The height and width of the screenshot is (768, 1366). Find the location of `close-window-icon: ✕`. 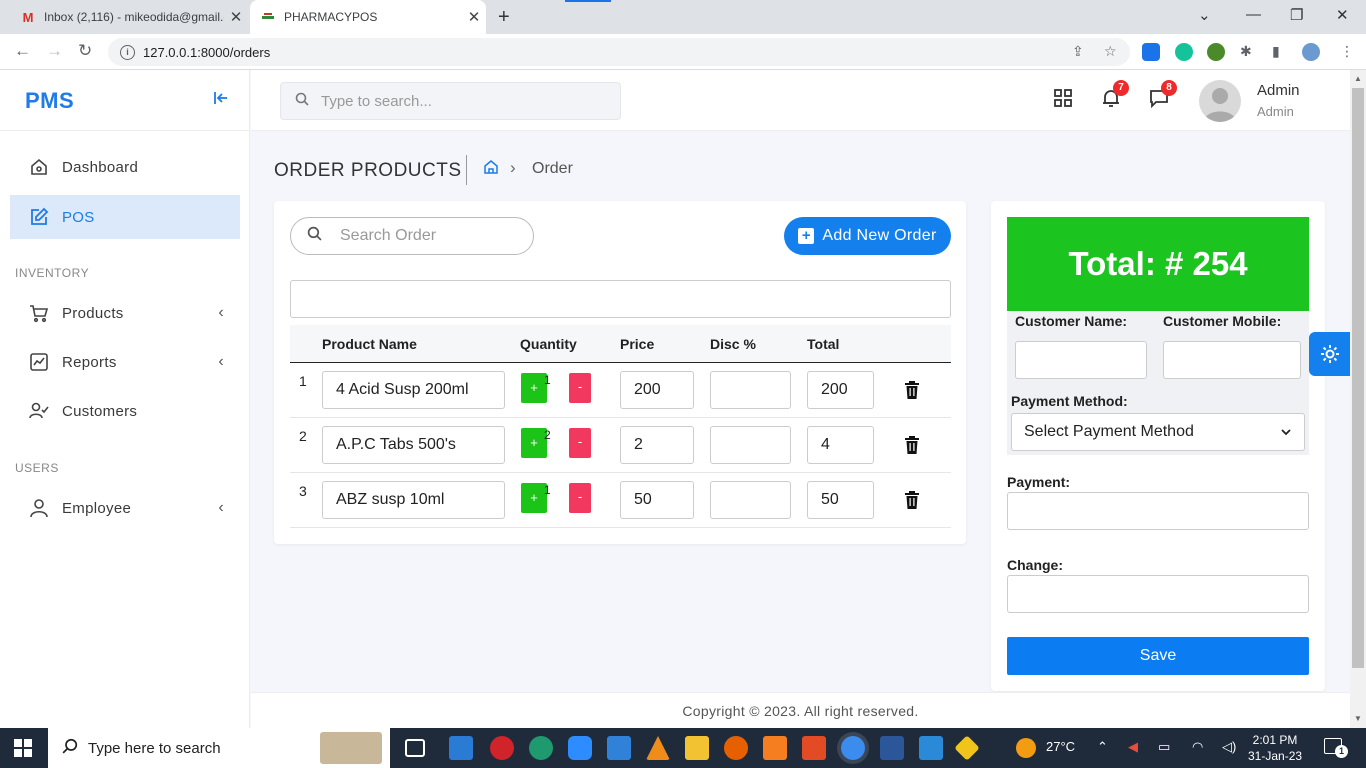

close-window-icon: ✕ is located at coordinates (1342, 15).